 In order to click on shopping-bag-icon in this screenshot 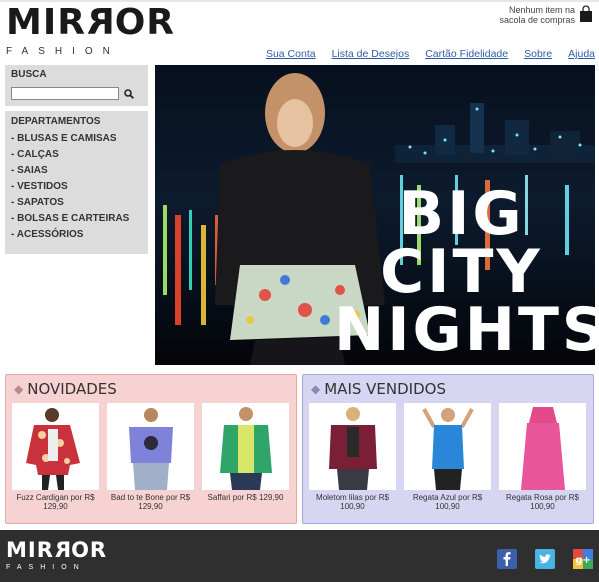, I will do `click(586, 14)`.